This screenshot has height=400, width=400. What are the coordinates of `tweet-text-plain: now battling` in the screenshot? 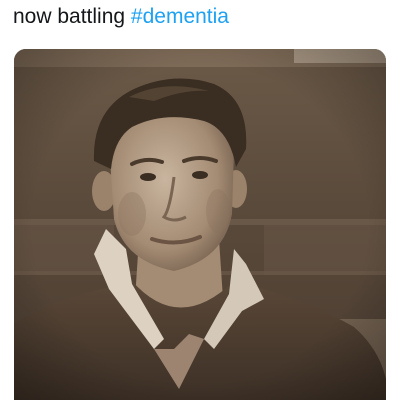 It's located at (72, 16).